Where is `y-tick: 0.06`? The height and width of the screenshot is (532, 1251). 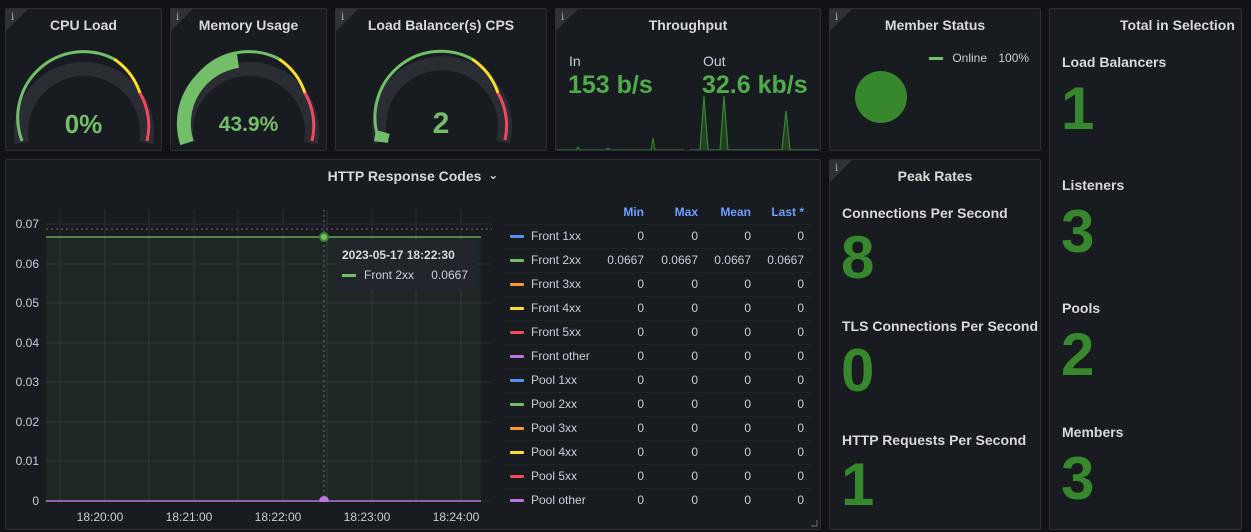 y-tick: 0.06 is located at coordinates (27, 264).